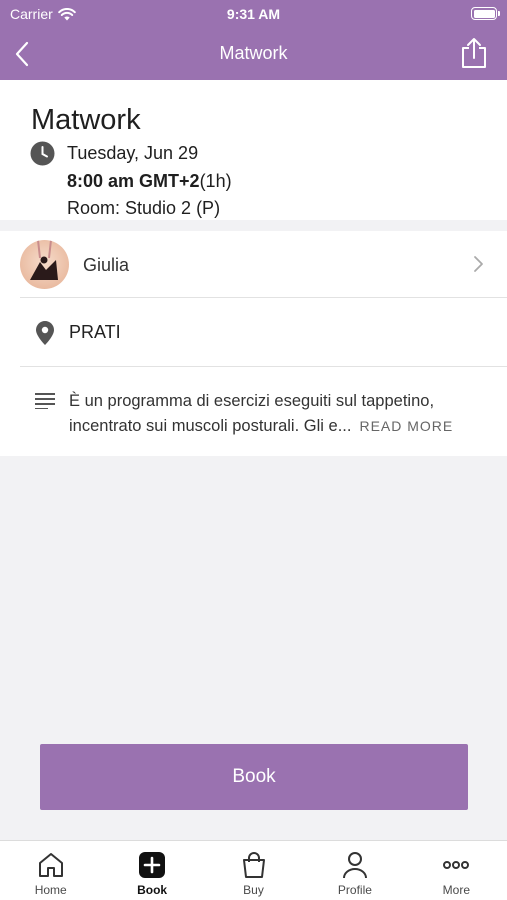 Image resolution: width=507 pixels, height=900 pixels. Describe the element at coordinates (456, 870) in the screenshot. I see `tab-more: More` at that location.